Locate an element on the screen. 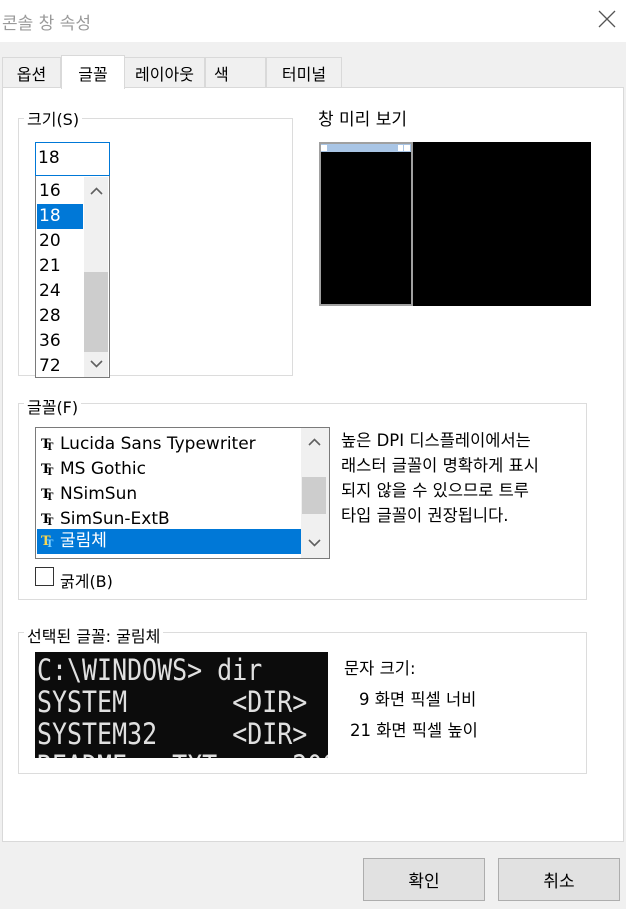 The width and height of the screenshot is (626, 909). size-input: 18 is located at coordinates (72, 159).